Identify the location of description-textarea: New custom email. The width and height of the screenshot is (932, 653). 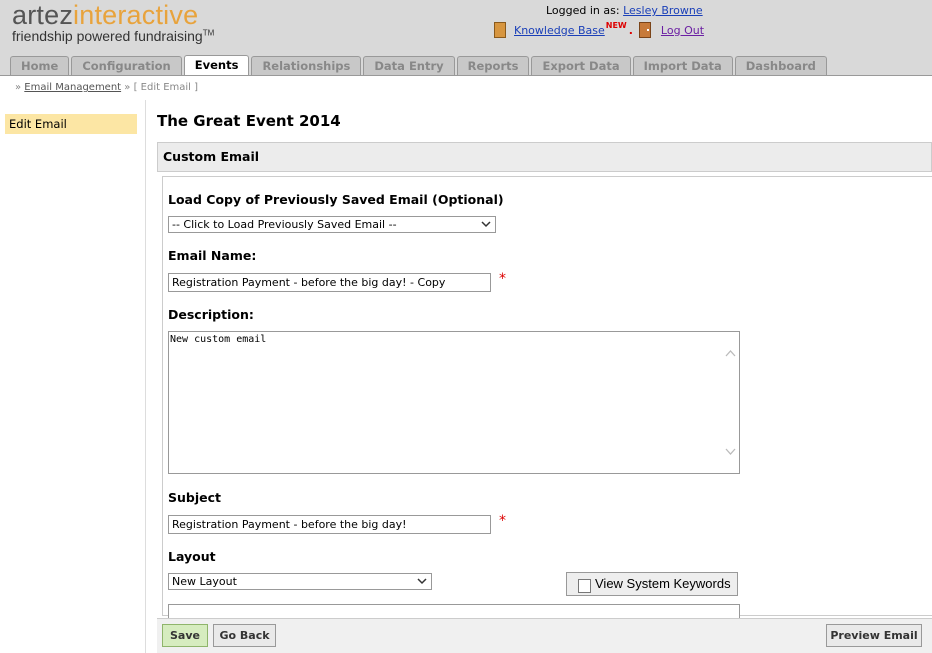
(454, 402).